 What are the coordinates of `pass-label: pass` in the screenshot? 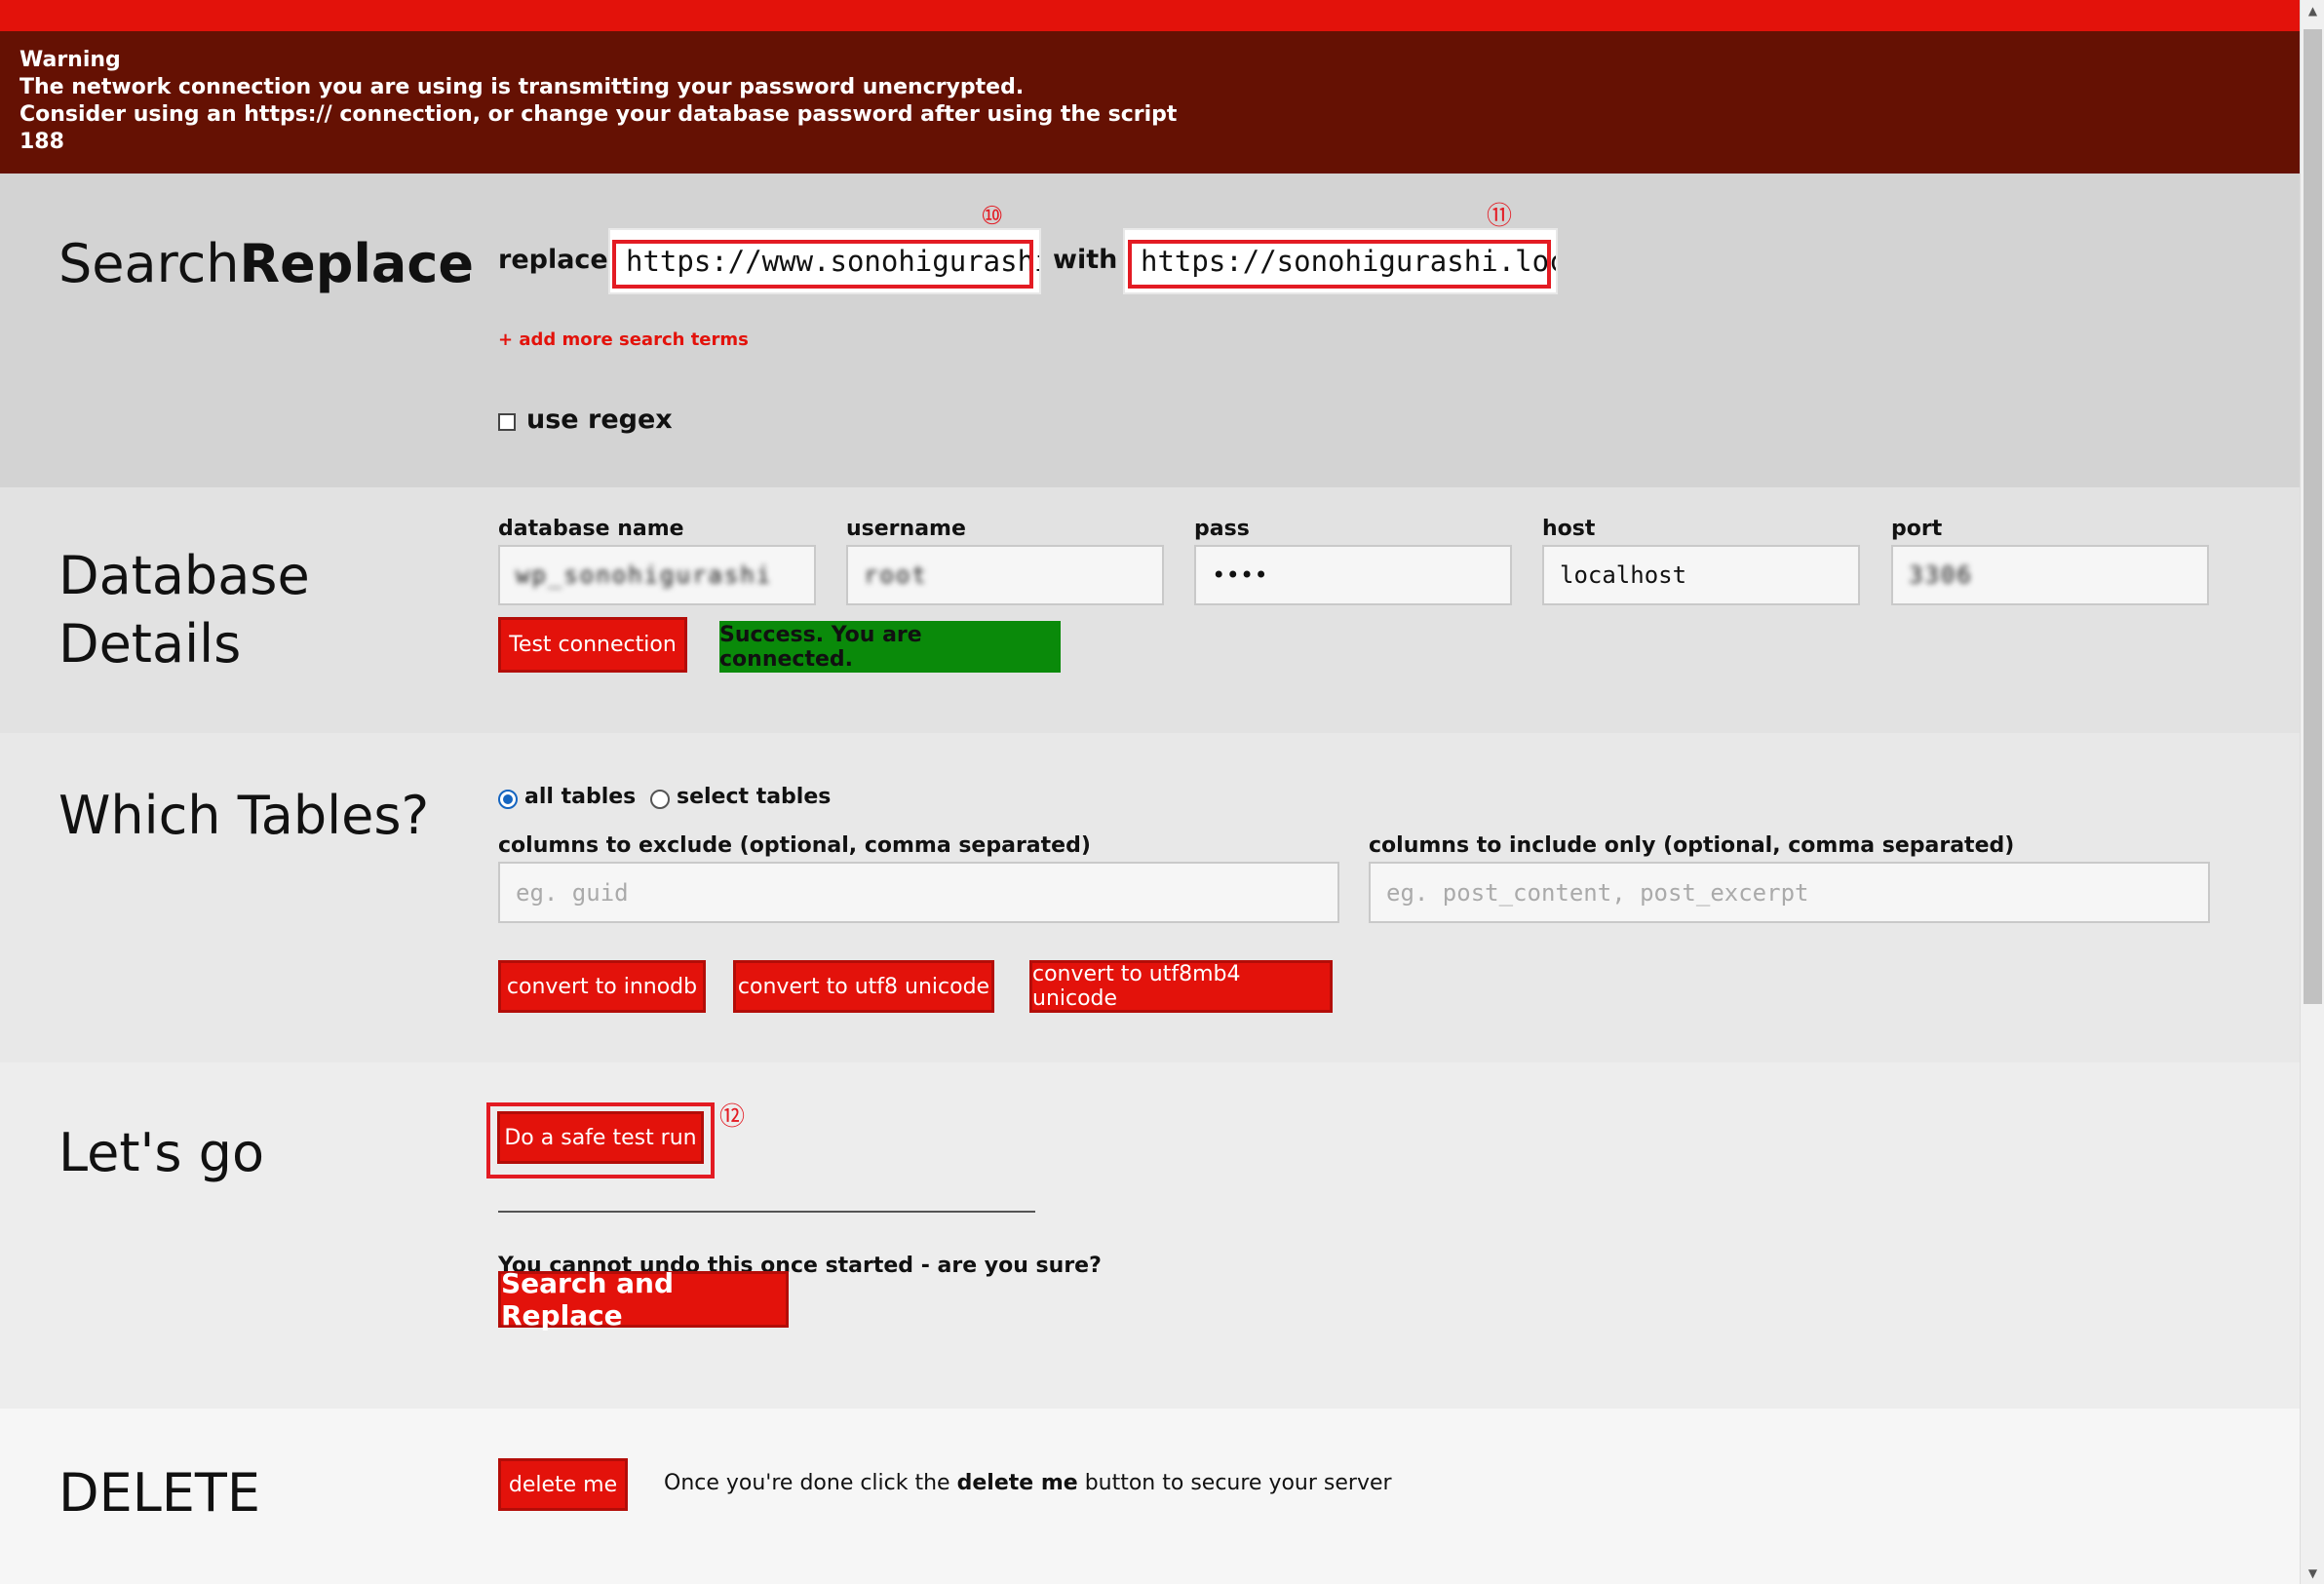 It's located at (1222, 529).